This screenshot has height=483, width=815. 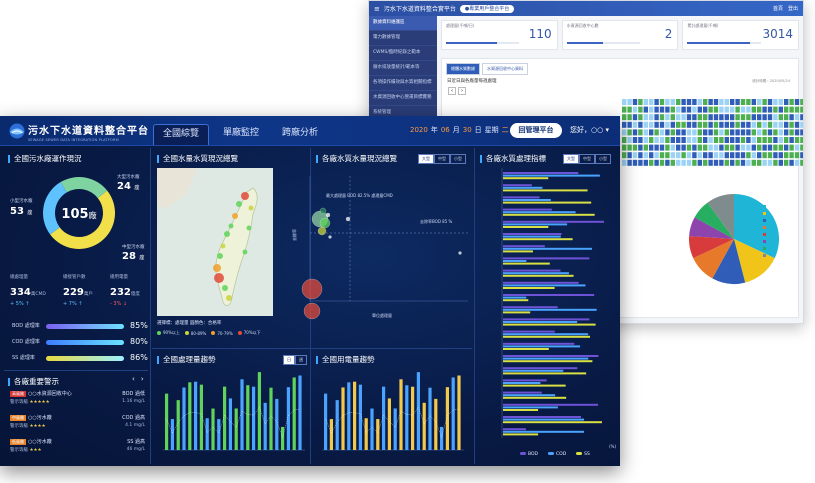 What do you see at coordinates (133, 379) in the screenshot?
I see `alerts-prev-icon: ‹` at bounding box center [133, 379].